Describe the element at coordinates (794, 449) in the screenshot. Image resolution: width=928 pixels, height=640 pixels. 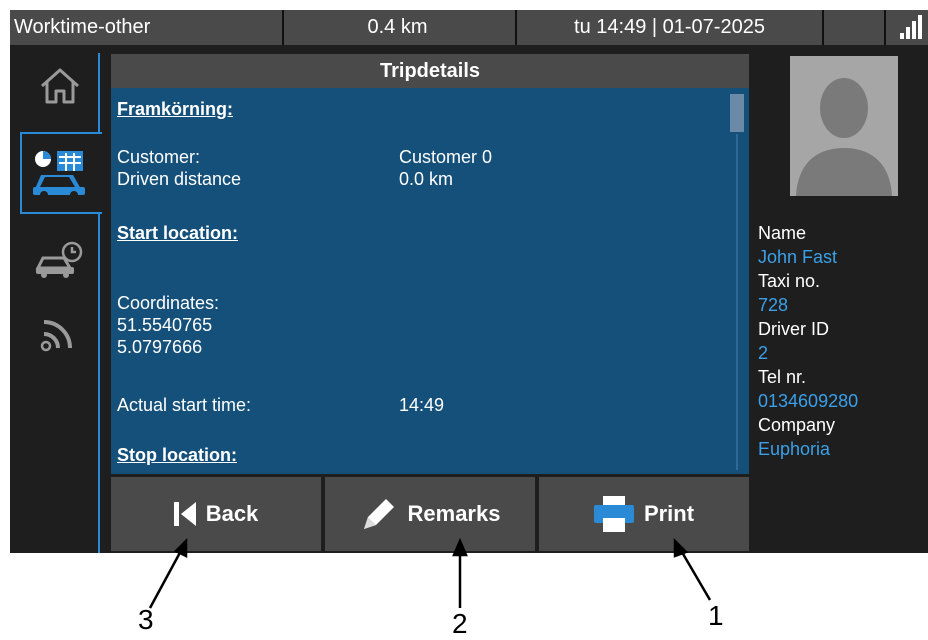
I see `company-value: Euphoria` at that location.